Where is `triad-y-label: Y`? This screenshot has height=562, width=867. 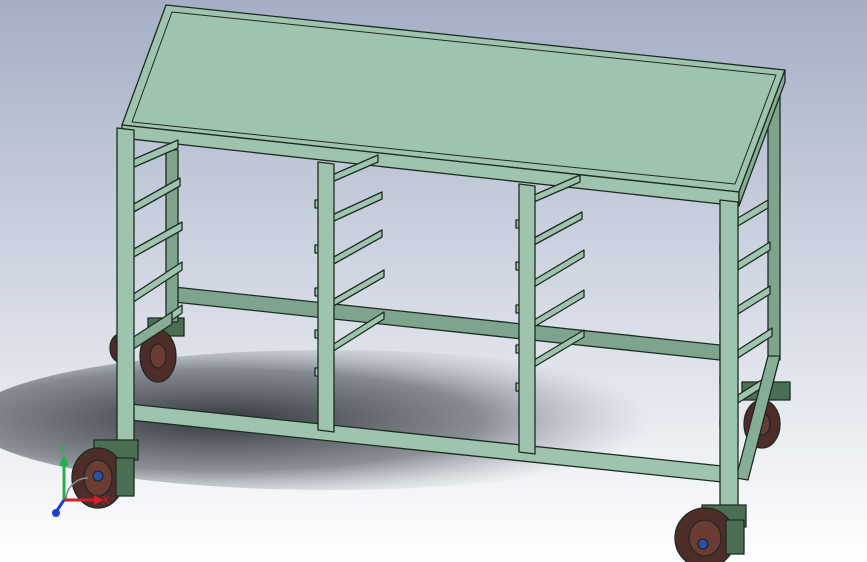
triad-y-label: Y is located at coordinates (62, 449).